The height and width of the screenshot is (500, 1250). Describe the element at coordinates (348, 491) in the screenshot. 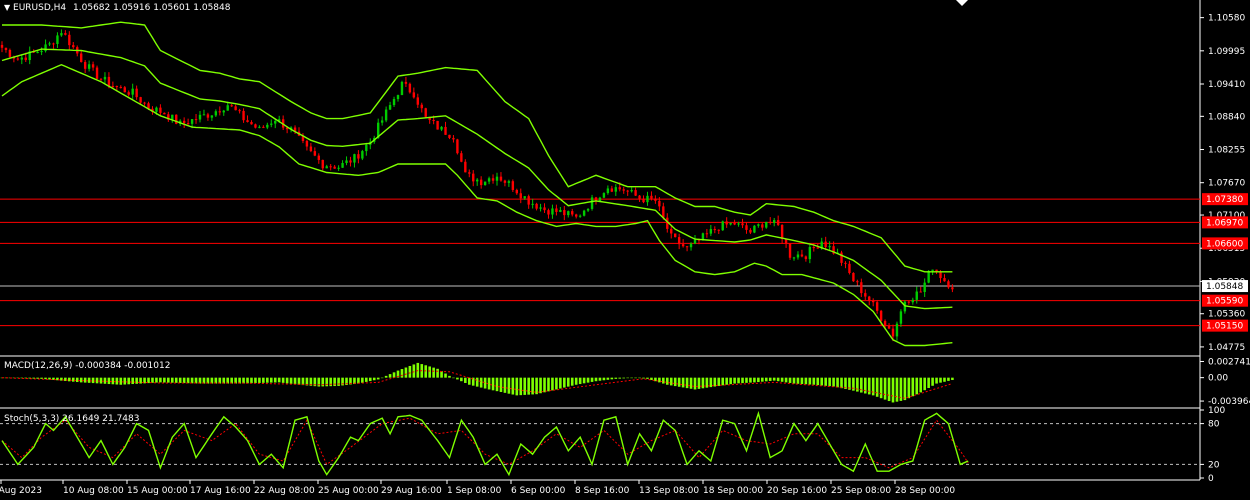

I see `time-tick-label: 25 Aug 00:00` at that location.